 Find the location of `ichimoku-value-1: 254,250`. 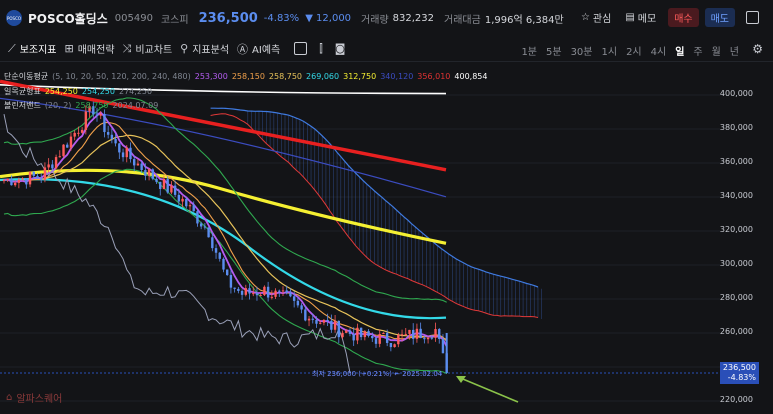

ichimoku-value-1: 254,250 is located at coordinates (61, 91).